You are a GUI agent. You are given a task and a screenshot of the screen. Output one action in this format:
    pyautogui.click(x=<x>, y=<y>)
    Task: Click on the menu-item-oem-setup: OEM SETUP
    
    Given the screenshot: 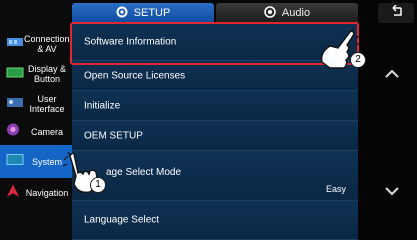 What is the action you would take?
    pyautogui.click(x=215, y=136)
    